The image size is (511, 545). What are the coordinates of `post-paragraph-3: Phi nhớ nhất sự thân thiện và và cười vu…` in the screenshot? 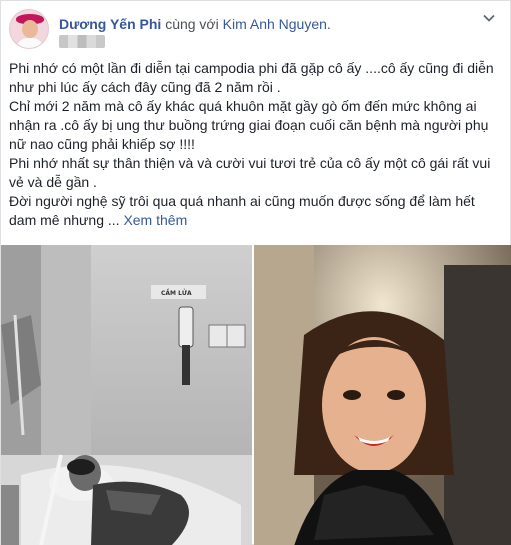 It's located at (250, 172).